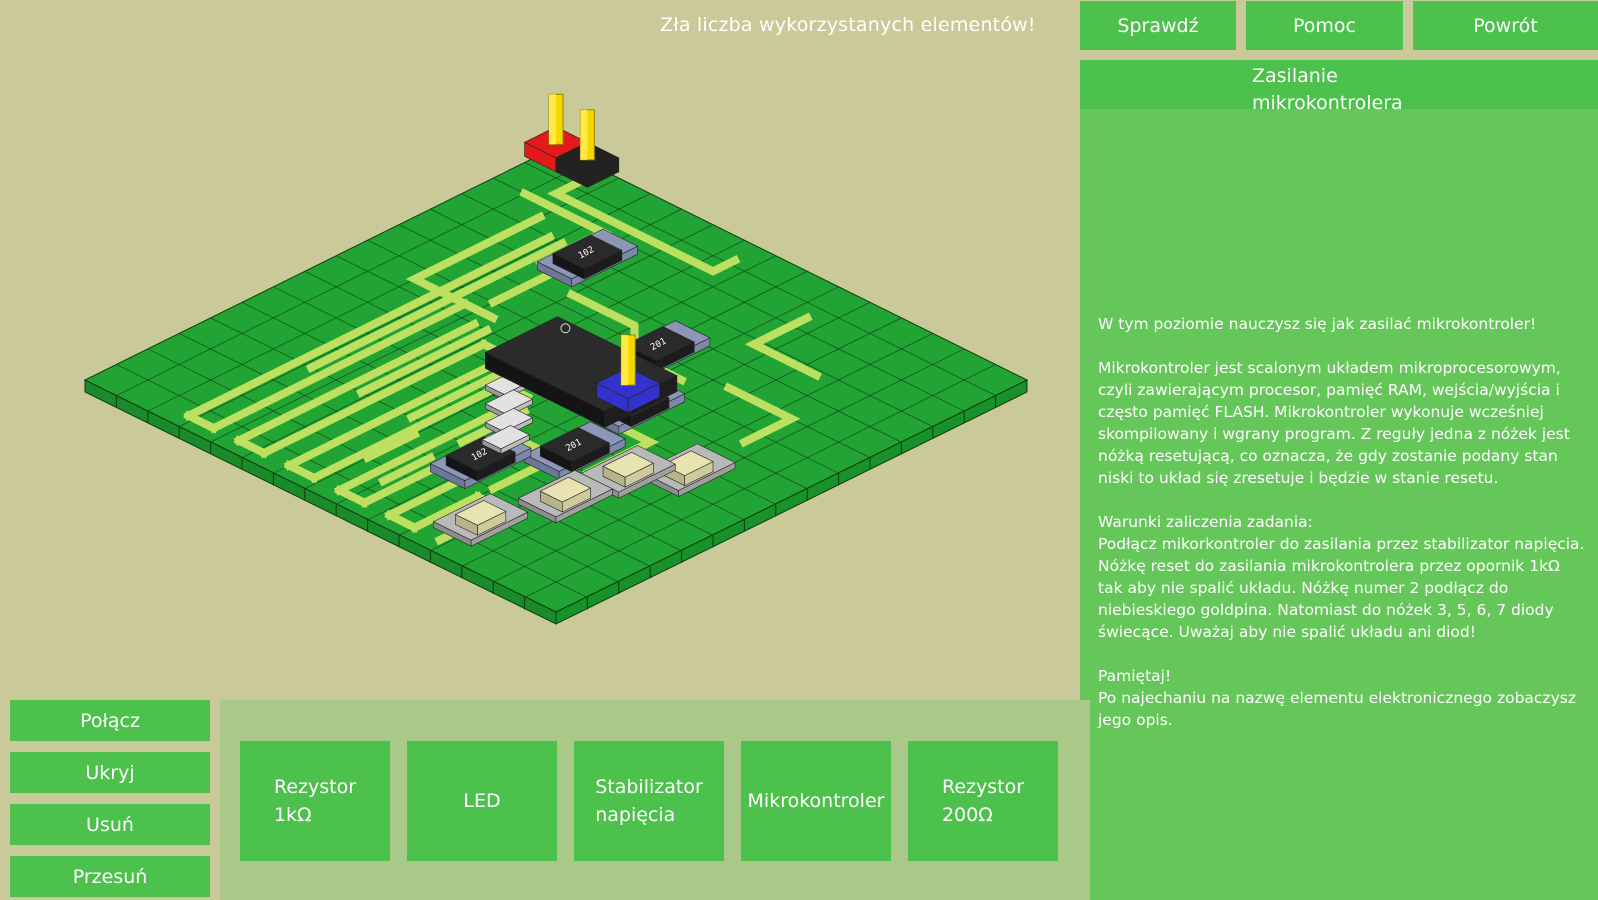  What do you see at coordinates (1505, 25) in the screenshot?
I see `back-button: Powrót` at bounding box center [1505, 25].